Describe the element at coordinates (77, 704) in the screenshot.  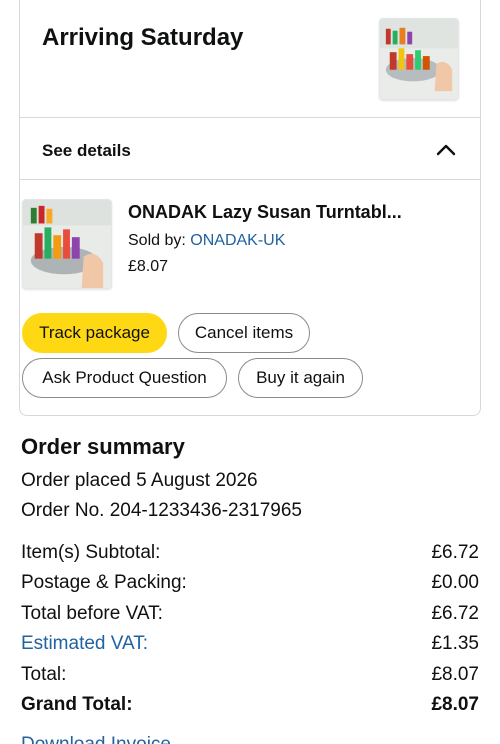
I see `summary-row-label: Grand Total:` at that location.